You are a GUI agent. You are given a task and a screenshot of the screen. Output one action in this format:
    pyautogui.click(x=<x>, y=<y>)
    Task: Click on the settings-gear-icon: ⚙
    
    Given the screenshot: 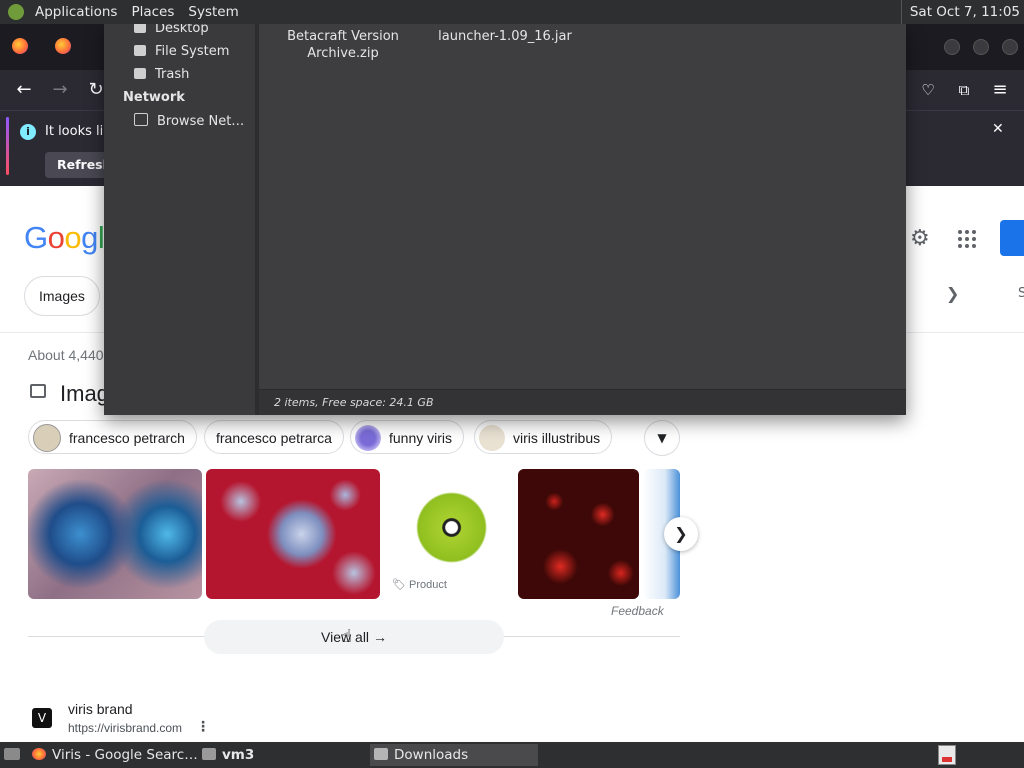 What is the action you would take?
    pyautogui.click(x=920, y=238)
    